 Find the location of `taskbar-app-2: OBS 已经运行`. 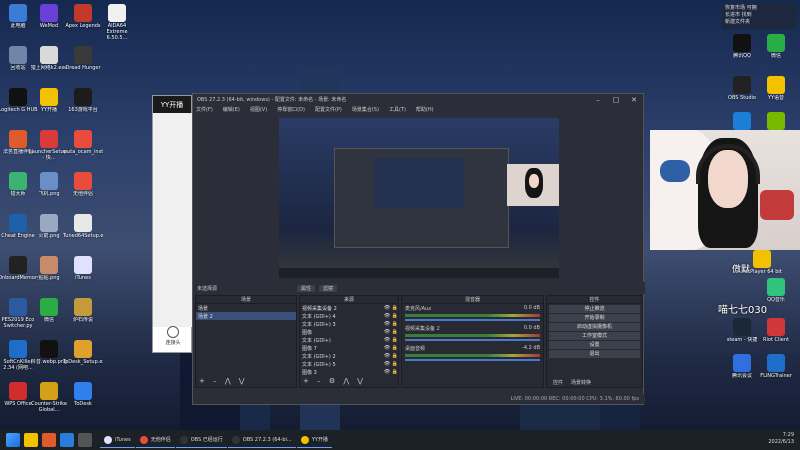

taskbar-app-2: OBS 已经运行 is located at coordinates (201, 440).